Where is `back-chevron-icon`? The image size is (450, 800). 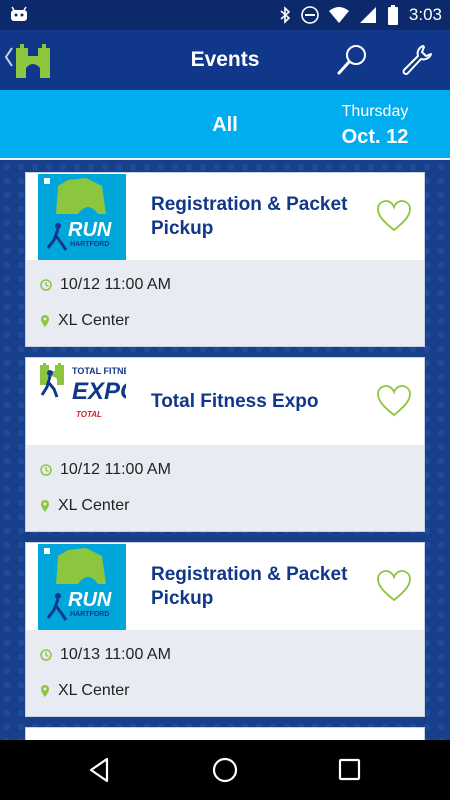 back-chevron-icon is located at coordinates (9, 57).